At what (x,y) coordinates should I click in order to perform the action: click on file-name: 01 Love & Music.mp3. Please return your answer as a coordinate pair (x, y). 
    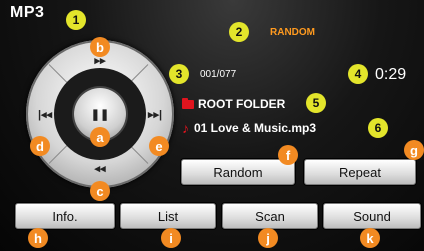
    Looking at the image, I should click on (255, 128).